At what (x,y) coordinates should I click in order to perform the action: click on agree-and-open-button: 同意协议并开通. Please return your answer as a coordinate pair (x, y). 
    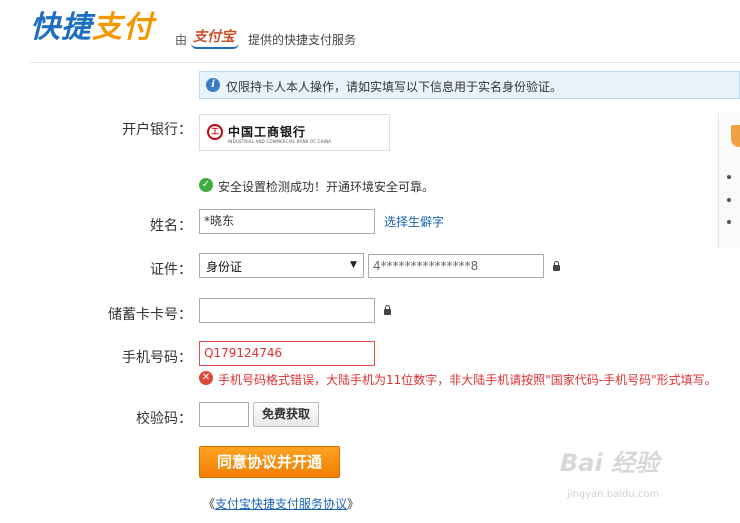
    Looking at the image, I should click on (269, 462).